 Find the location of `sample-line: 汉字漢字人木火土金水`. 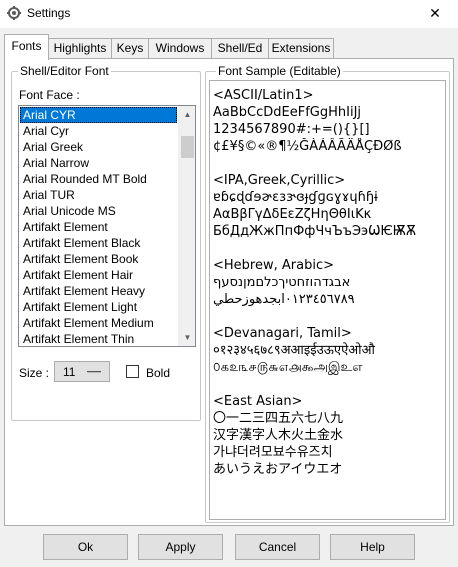

sample-line: 汉字漢字人木火土金水 is located at coordinates (278, 435).